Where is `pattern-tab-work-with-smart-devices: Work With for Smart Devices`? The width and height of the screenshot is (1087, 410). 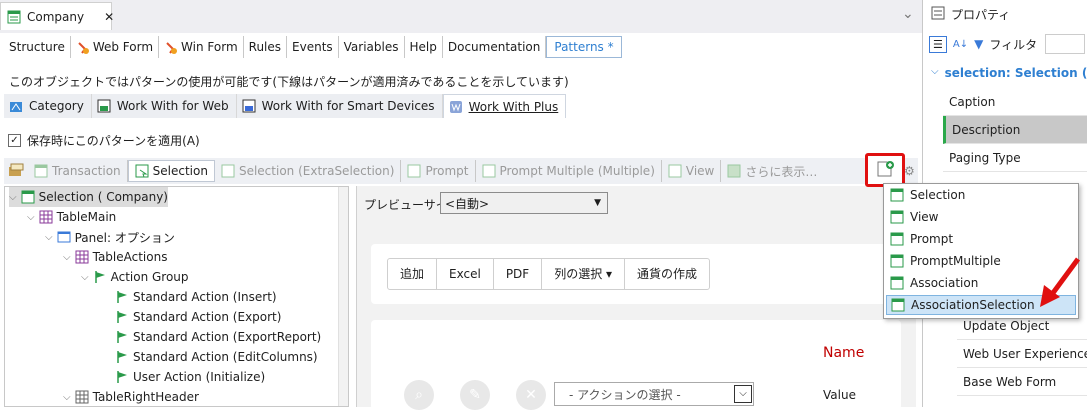
pattern-tab-work-with-smart-devices: Work With for Smart Devices is located at coordinates (339, 106).